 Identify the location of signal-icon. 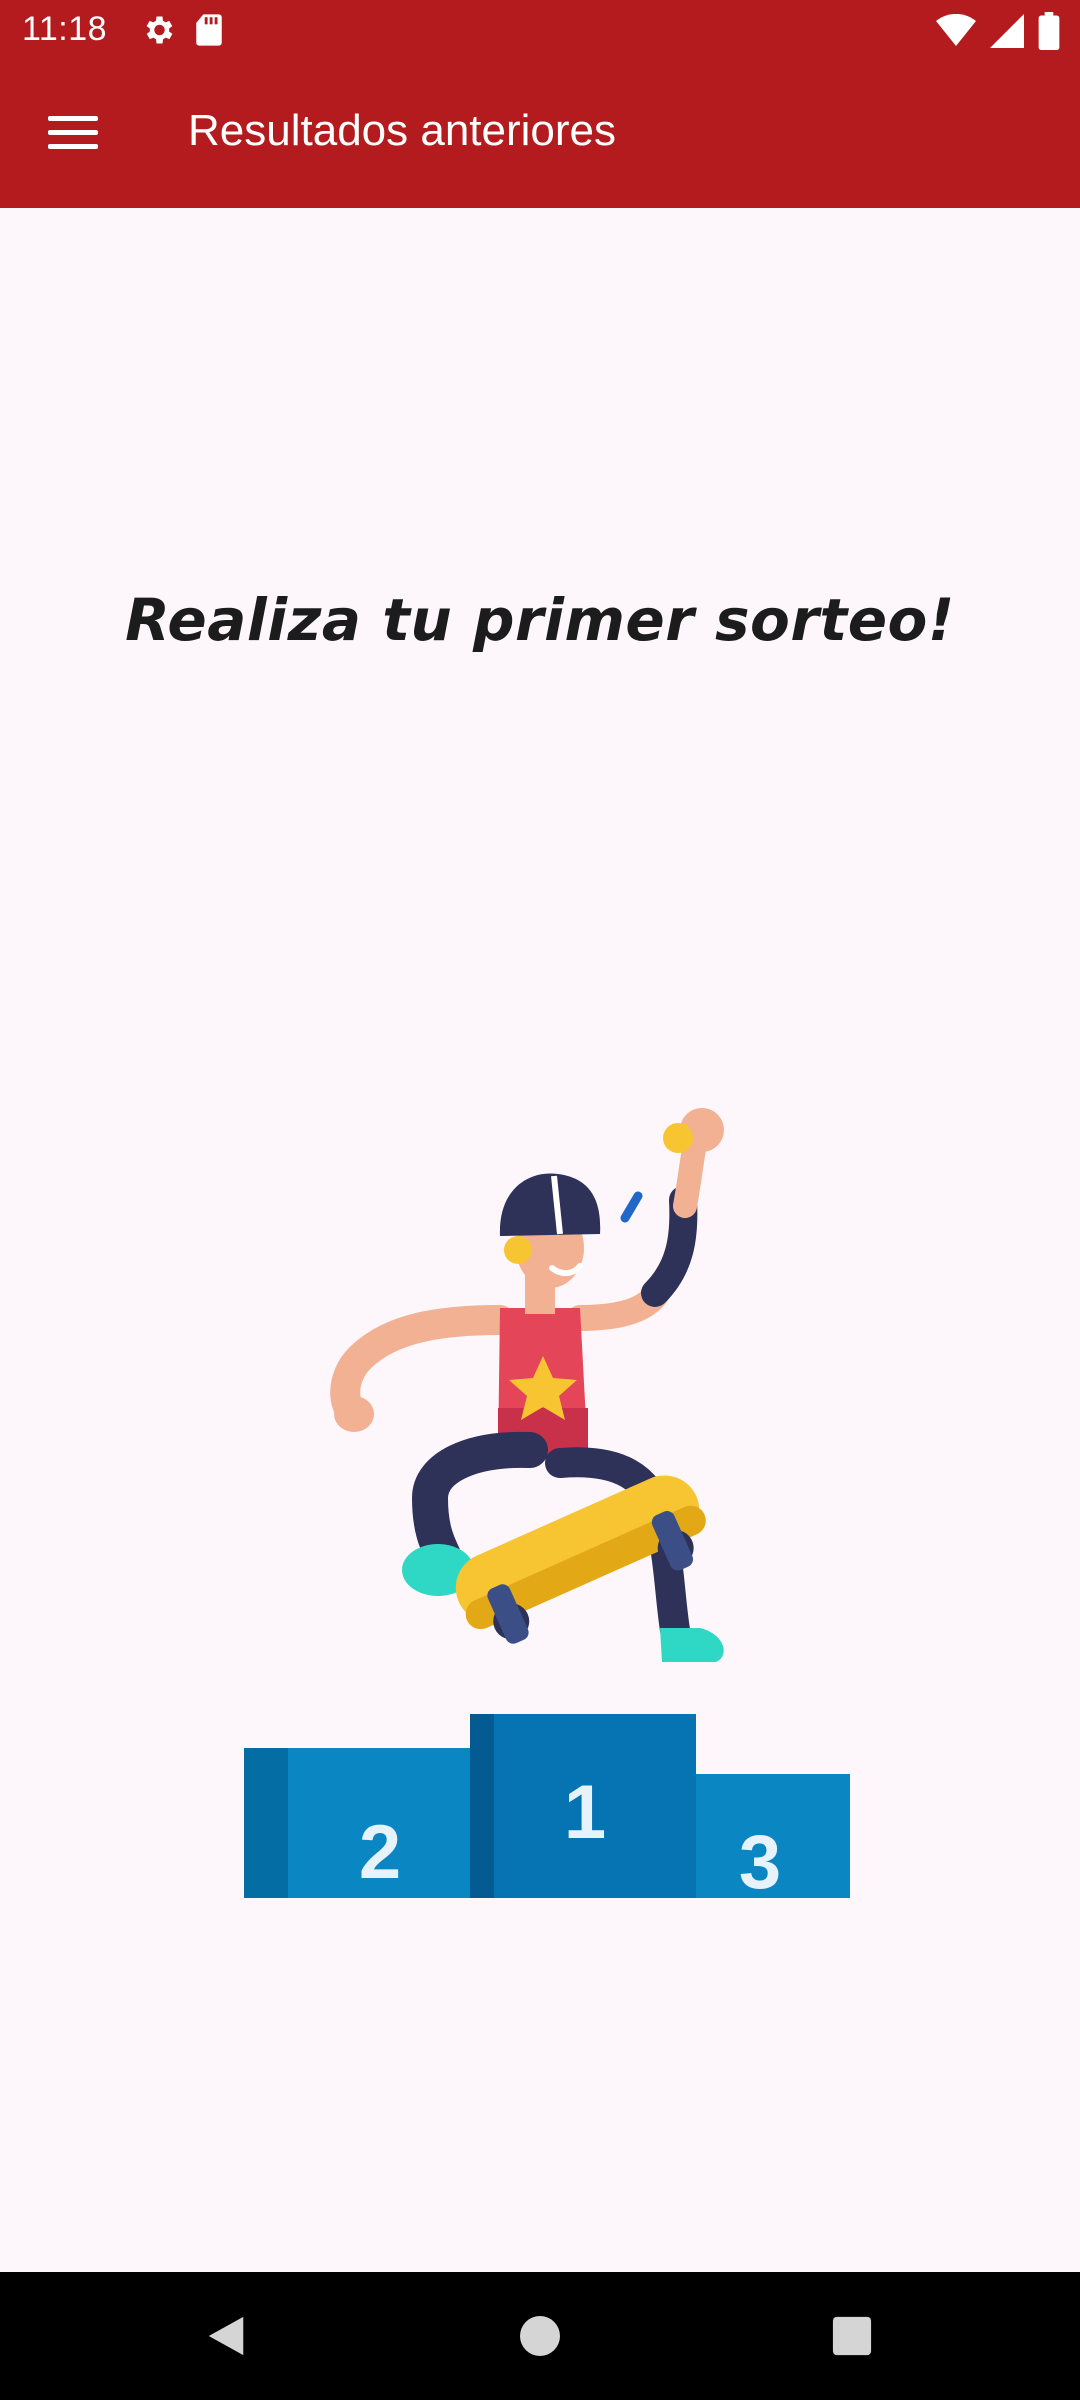
(1007, 33).